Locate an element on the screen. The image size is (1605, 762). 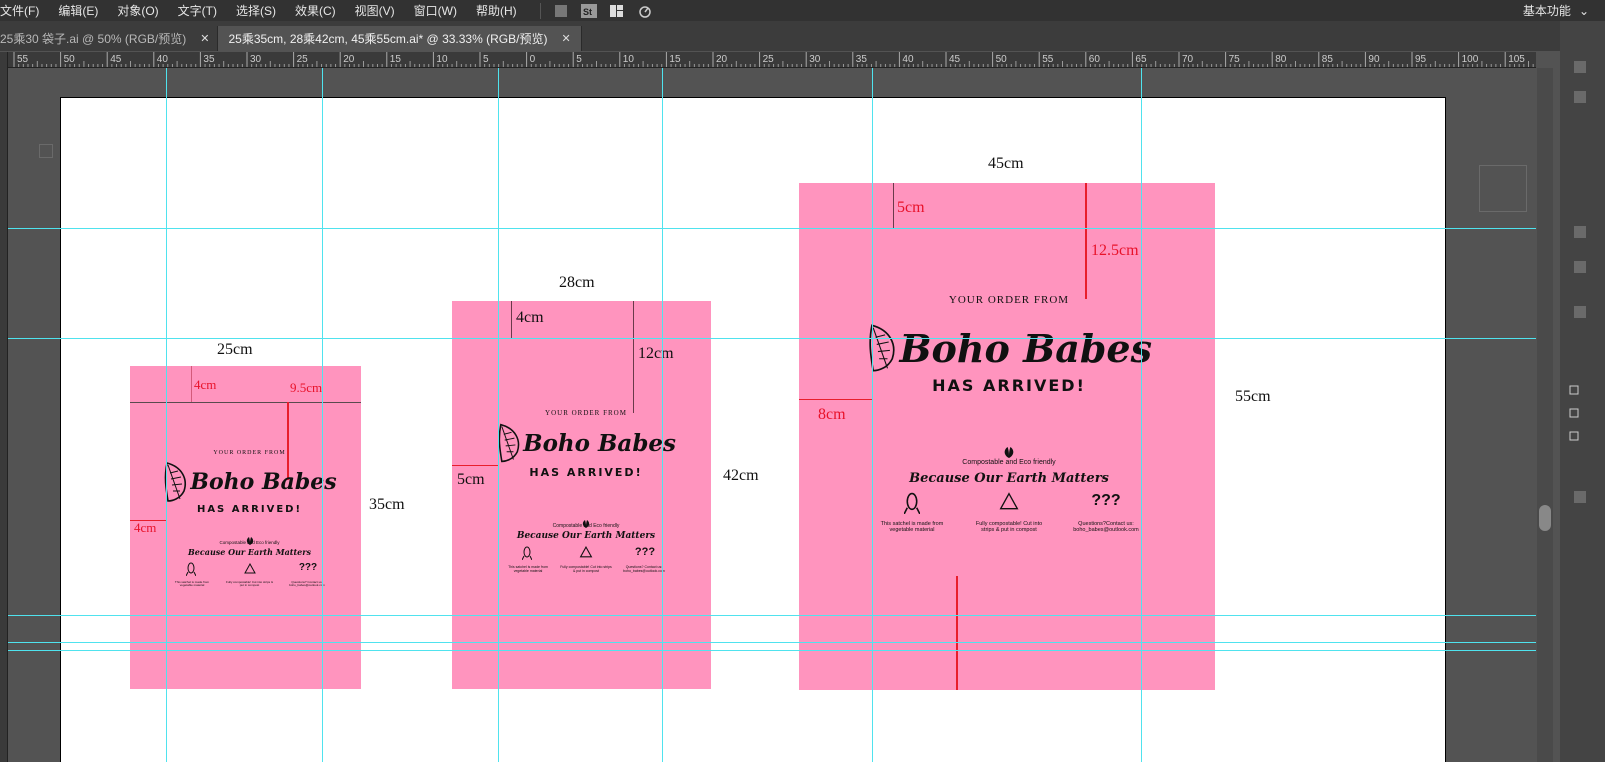
ruler-label: 85 is located at coordinates (1328, 59).